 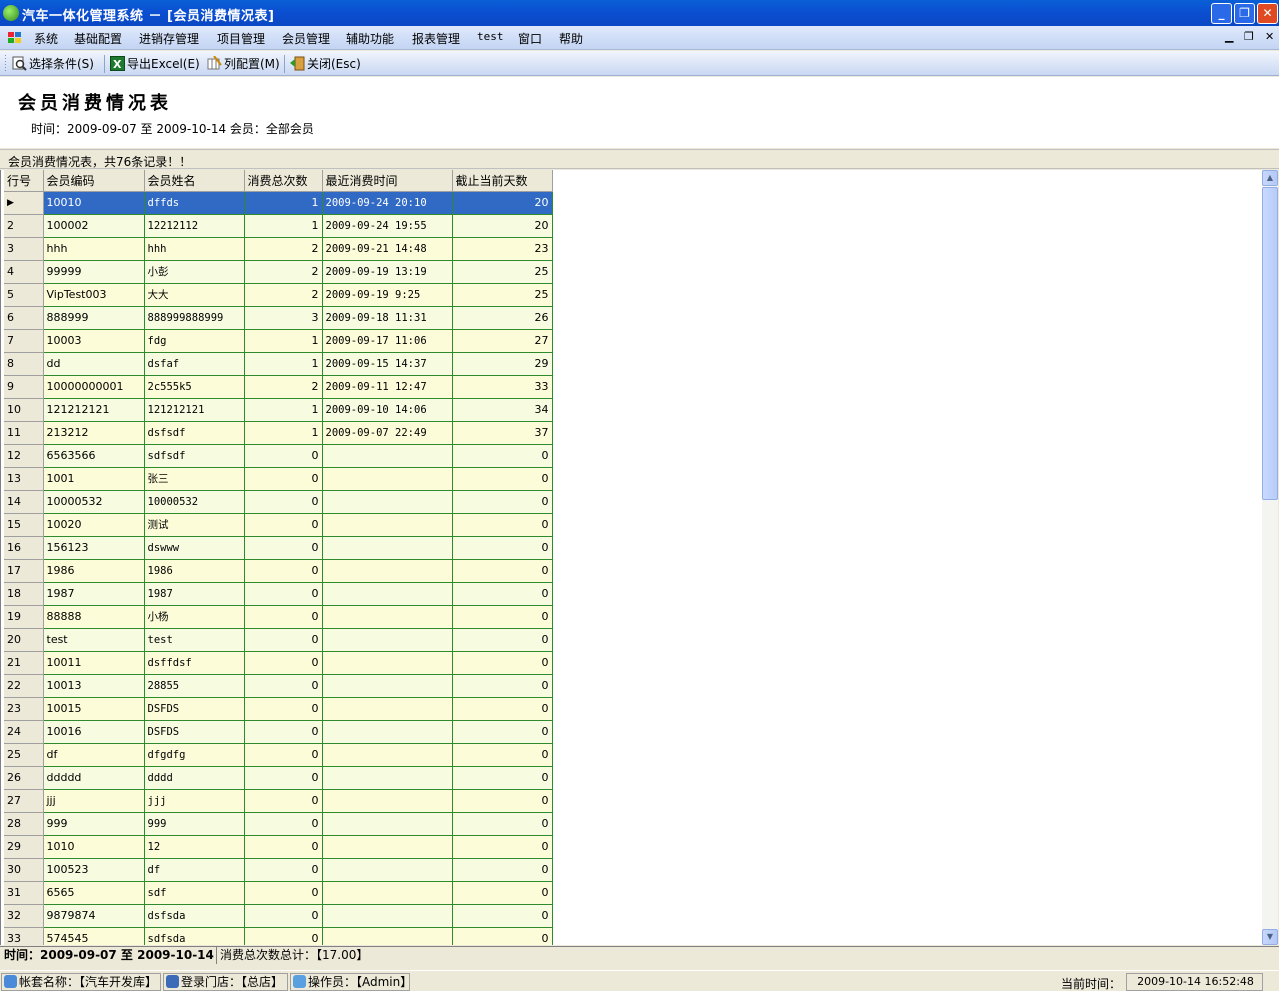 What do you see at coordinates (24, 203) in the screenshot?
I see `row-number-cell: ▶` at bounding box center [24, 203].